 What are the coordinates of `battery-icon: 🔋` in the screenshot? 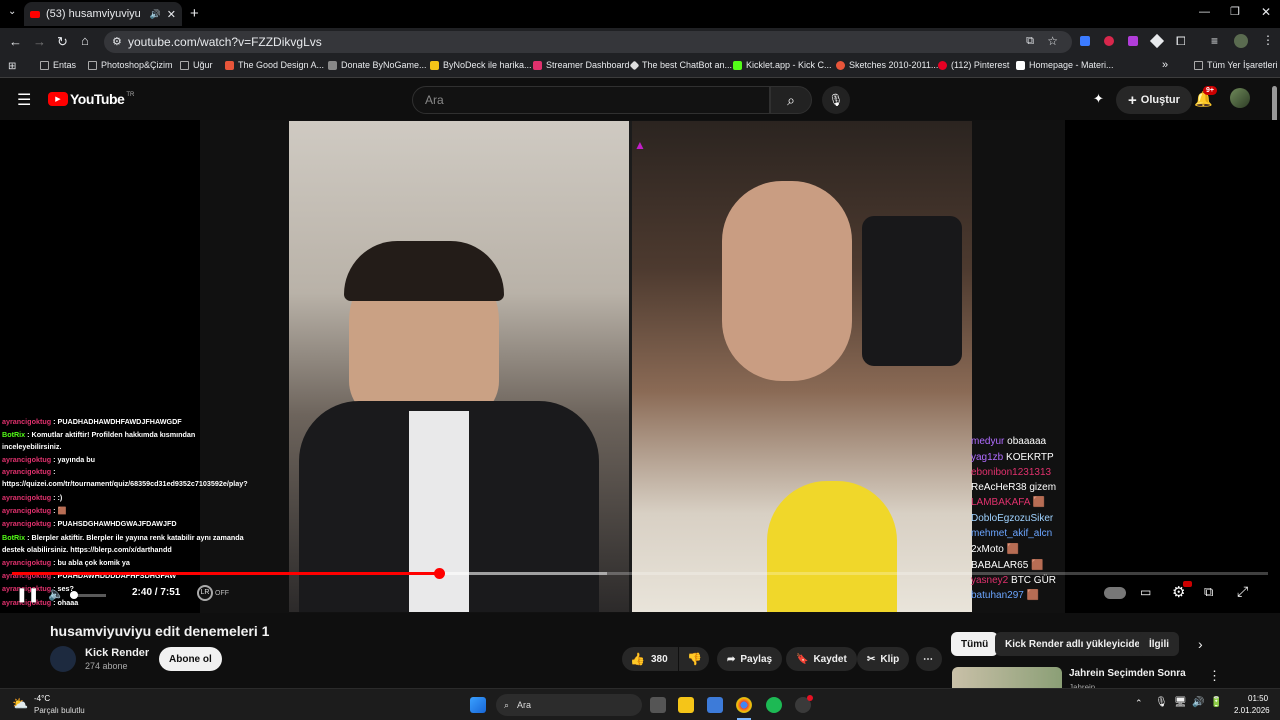 It's located at (1216, 702).